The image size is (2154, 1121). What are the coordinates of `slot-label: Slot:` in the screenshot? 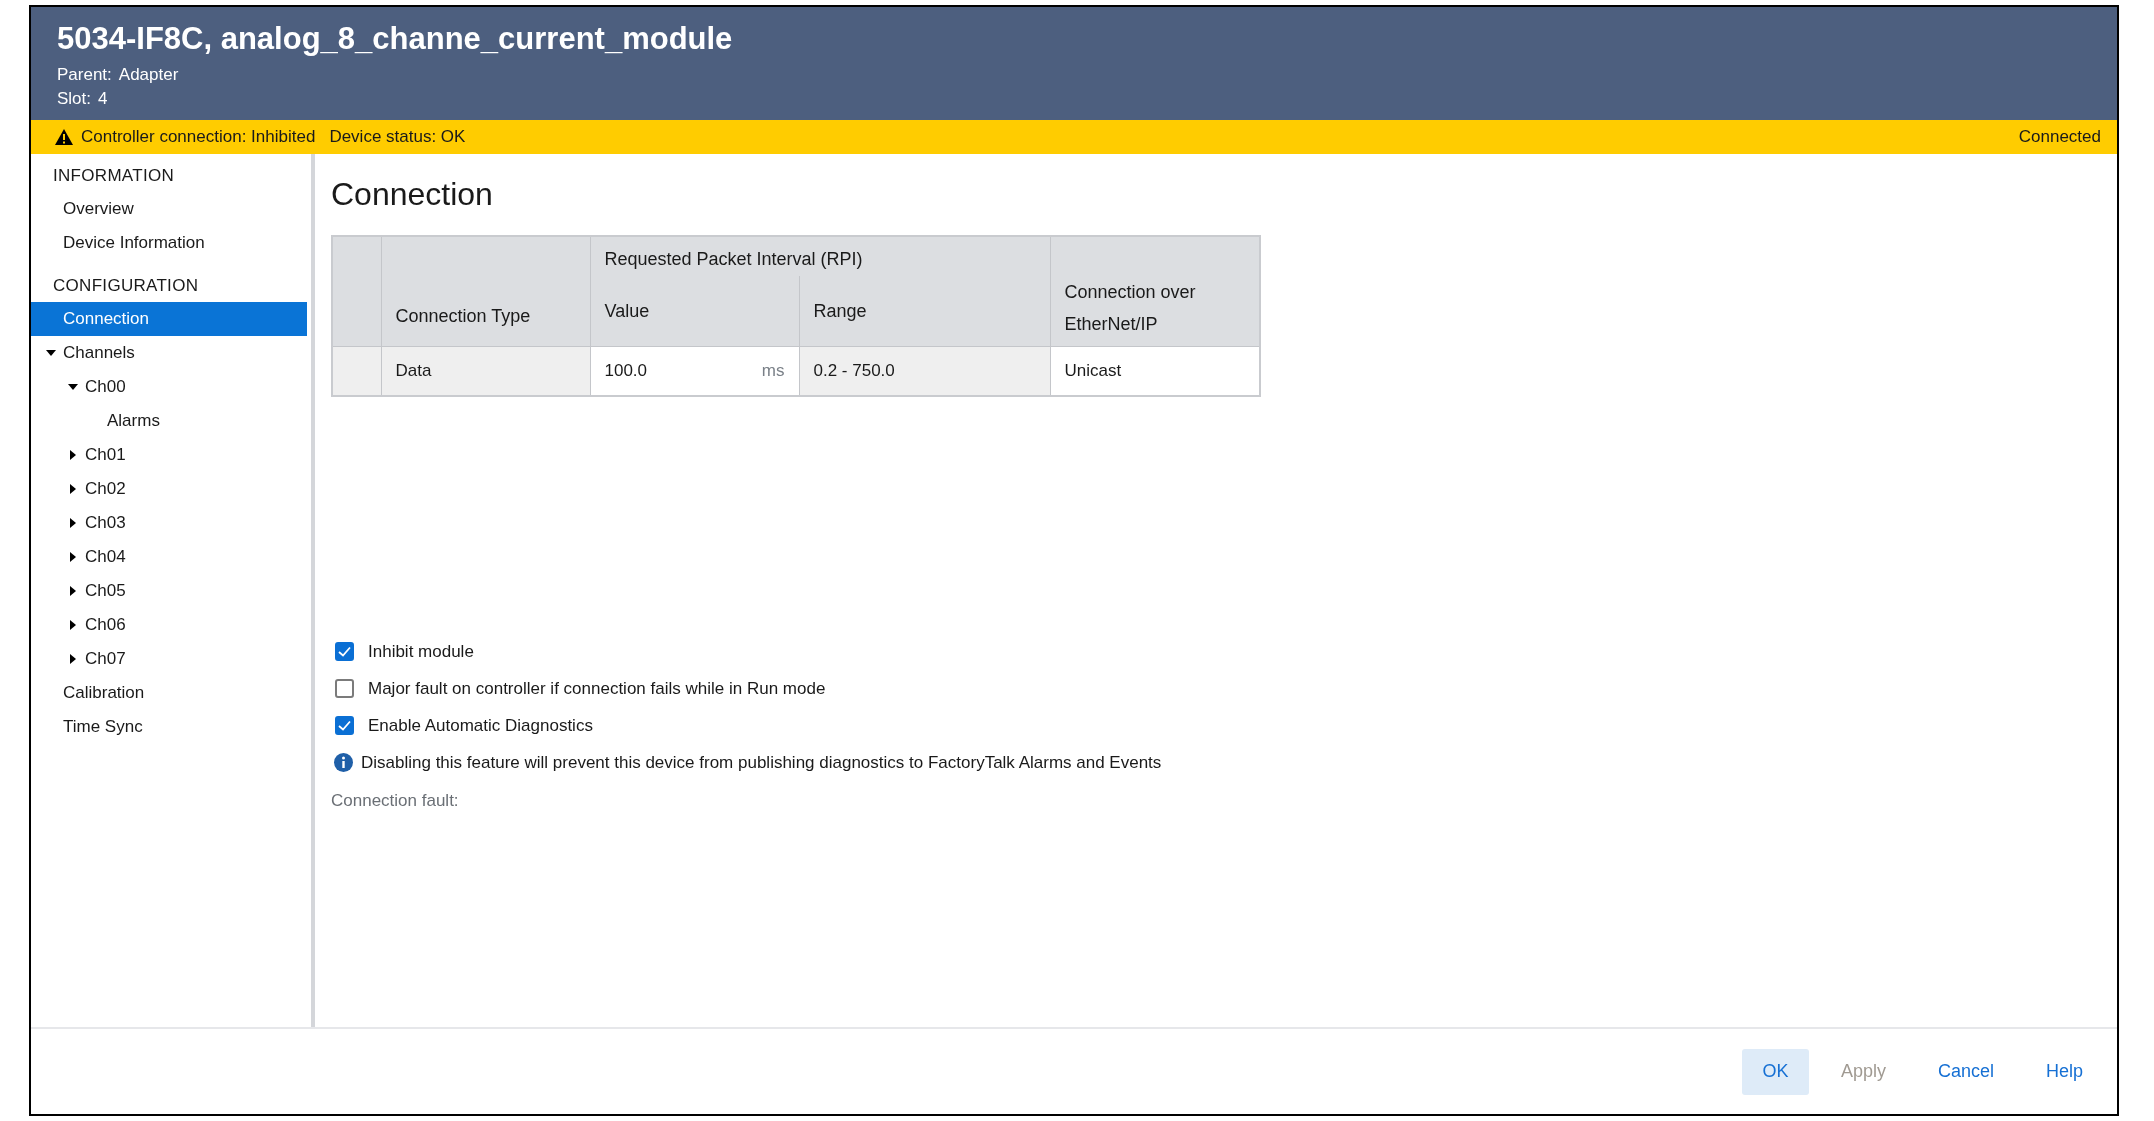 It's located at (74, 99).